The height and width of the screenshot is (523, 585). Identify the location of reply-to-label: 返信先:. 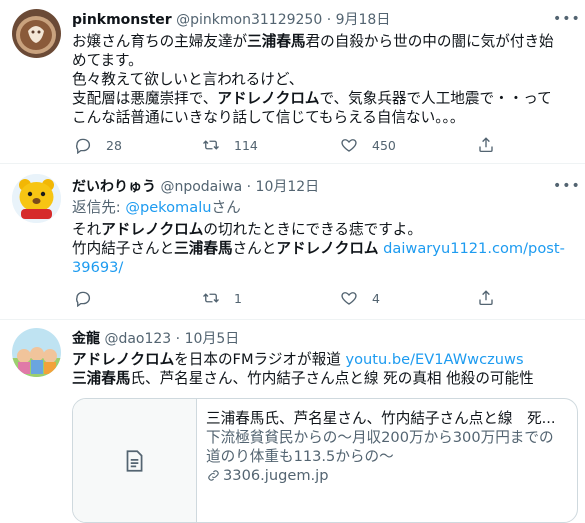
(99, 207).